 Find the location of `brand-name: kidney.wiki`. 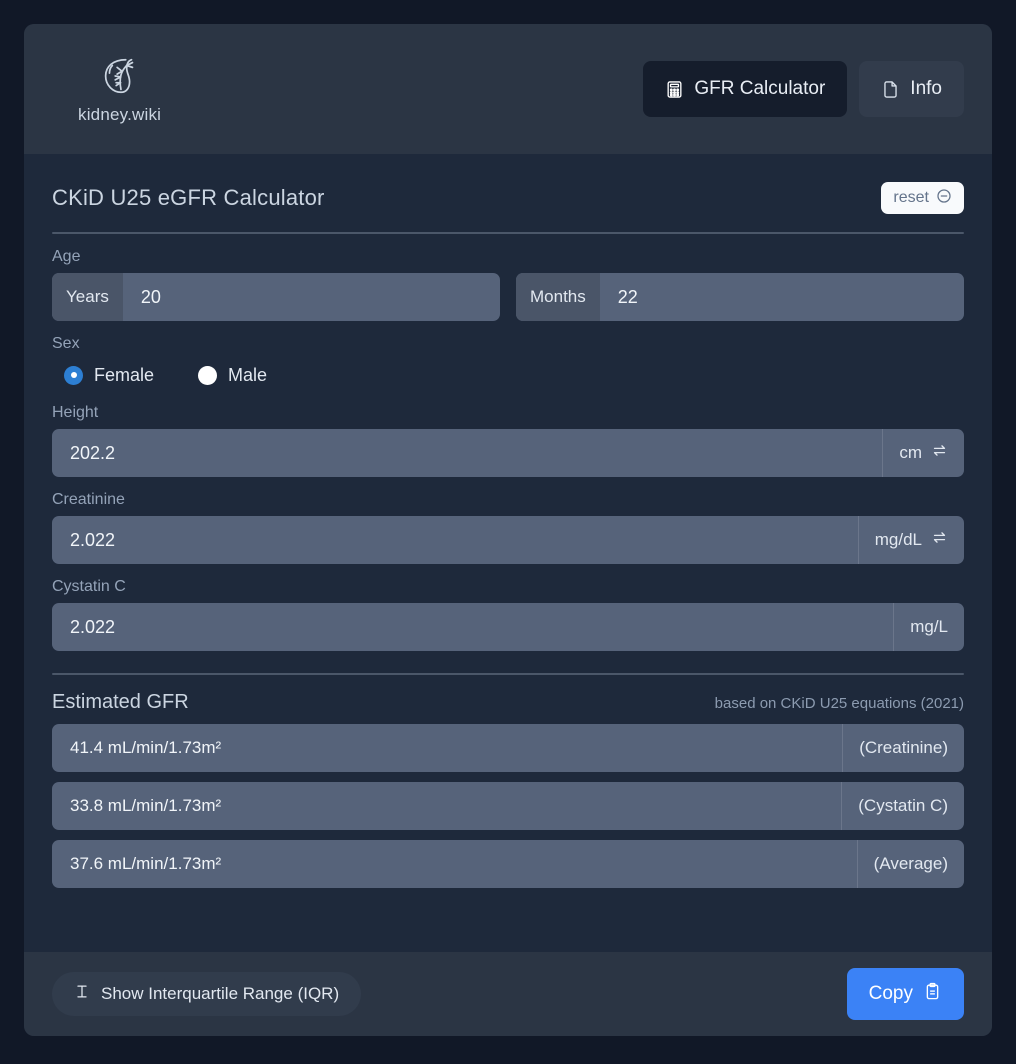

brand-name: kidney.wiki is located at coordinates (120, 114).